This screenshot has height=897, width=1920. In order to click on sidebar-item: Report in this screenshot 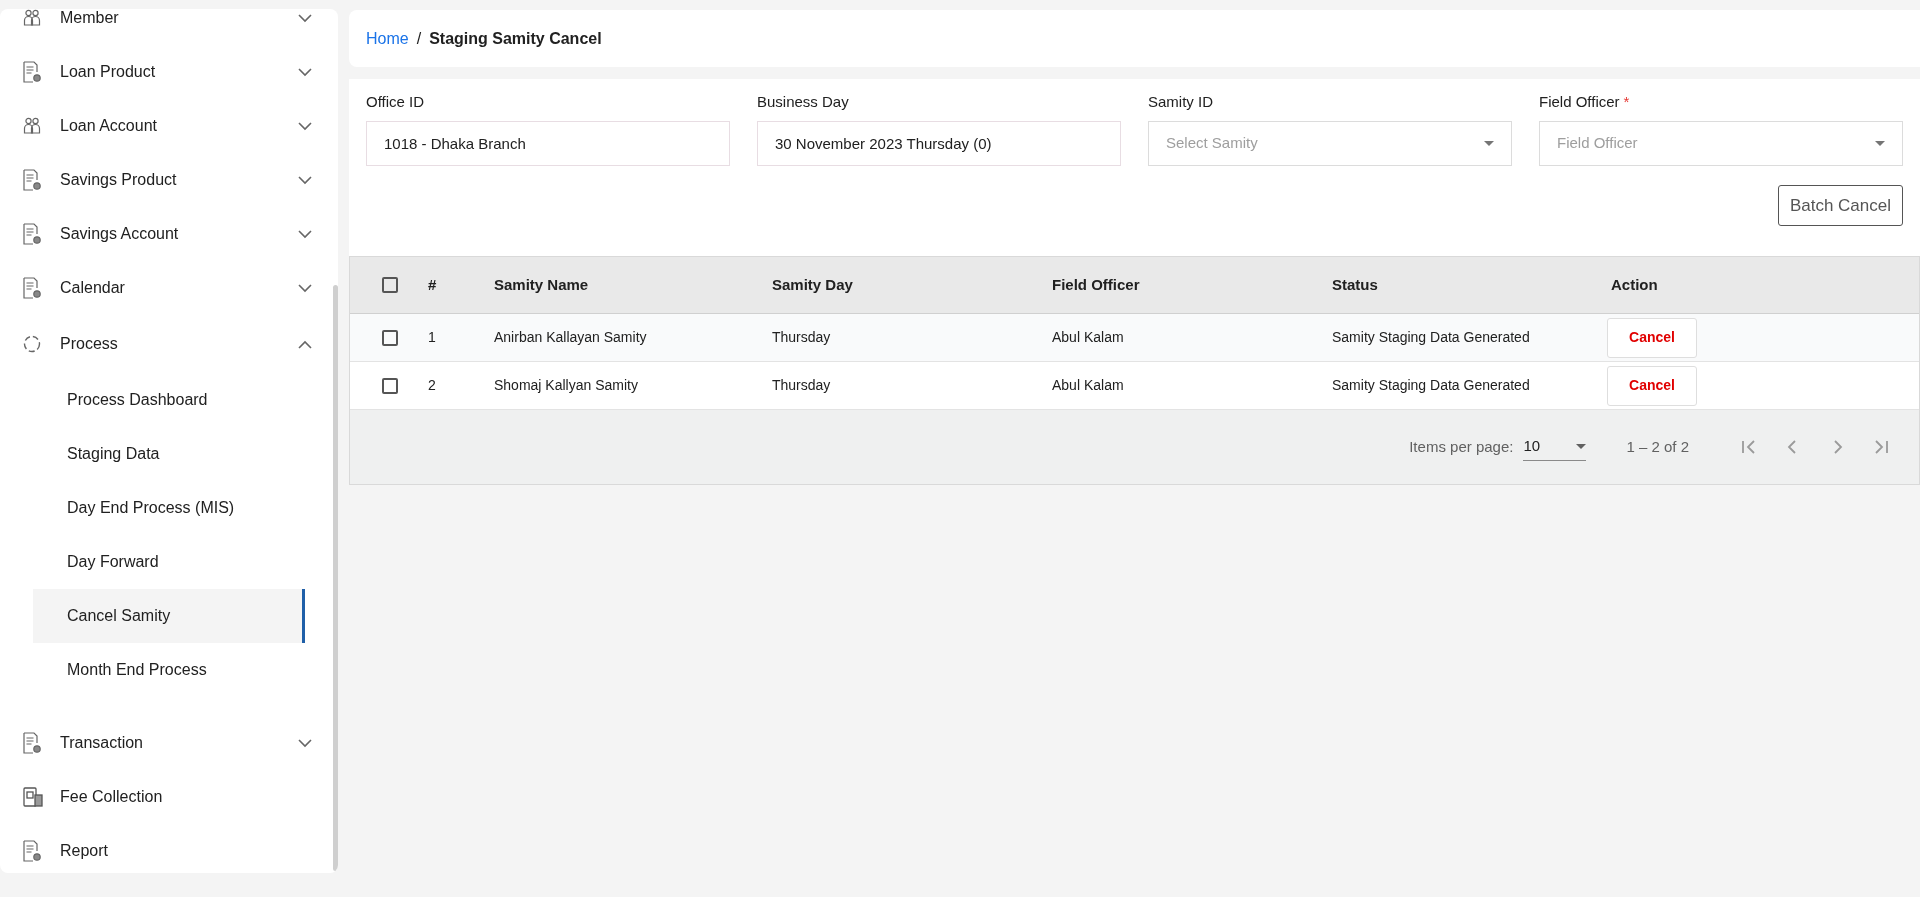, I will do `click(163, 848)`.